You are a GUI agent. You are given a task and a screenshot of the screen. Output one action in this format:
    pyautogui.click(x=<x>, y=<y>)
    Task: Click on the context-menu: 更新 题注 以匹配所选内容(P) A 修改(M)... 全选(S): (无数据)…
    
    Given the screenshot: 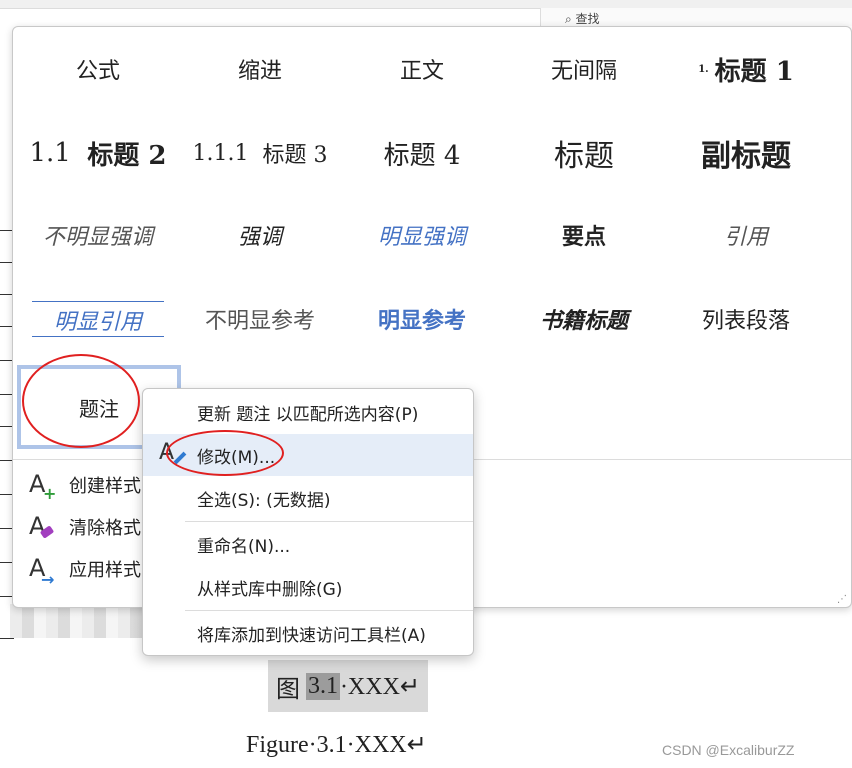 What is the action you would take?
    pyautogui.click(x=308, y=522)
    